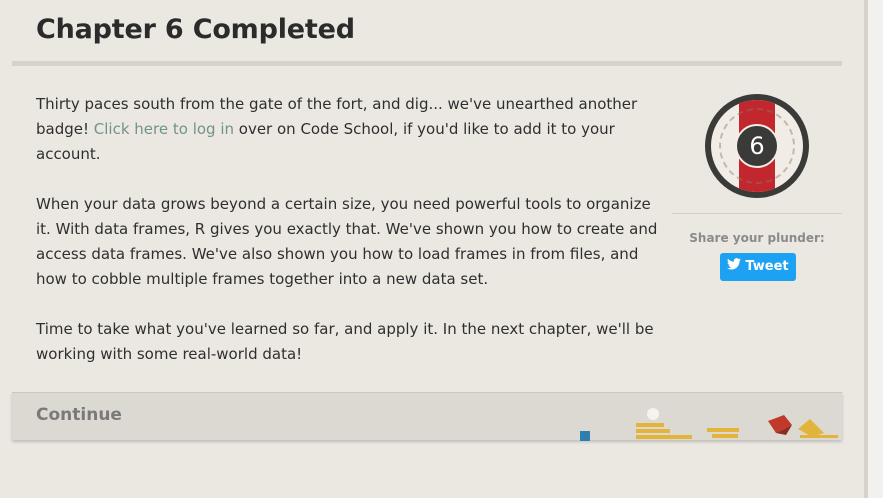 The height and width of the screenshot is (498, 883). What do you see at coordinates (757, 213) in the screenshot?
I see `badge-divider` at bounding box center [757, 213].